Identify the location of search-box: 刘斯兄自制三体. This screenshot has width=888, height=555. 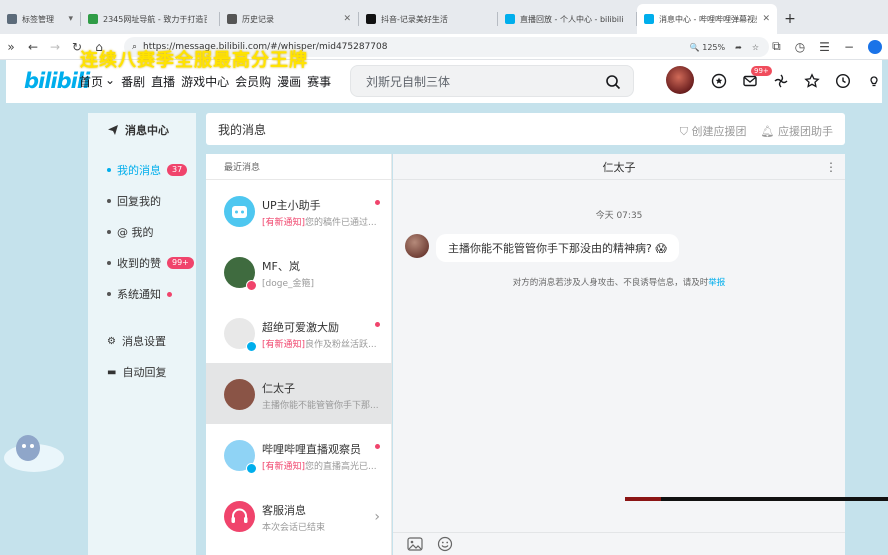
(492, 81).